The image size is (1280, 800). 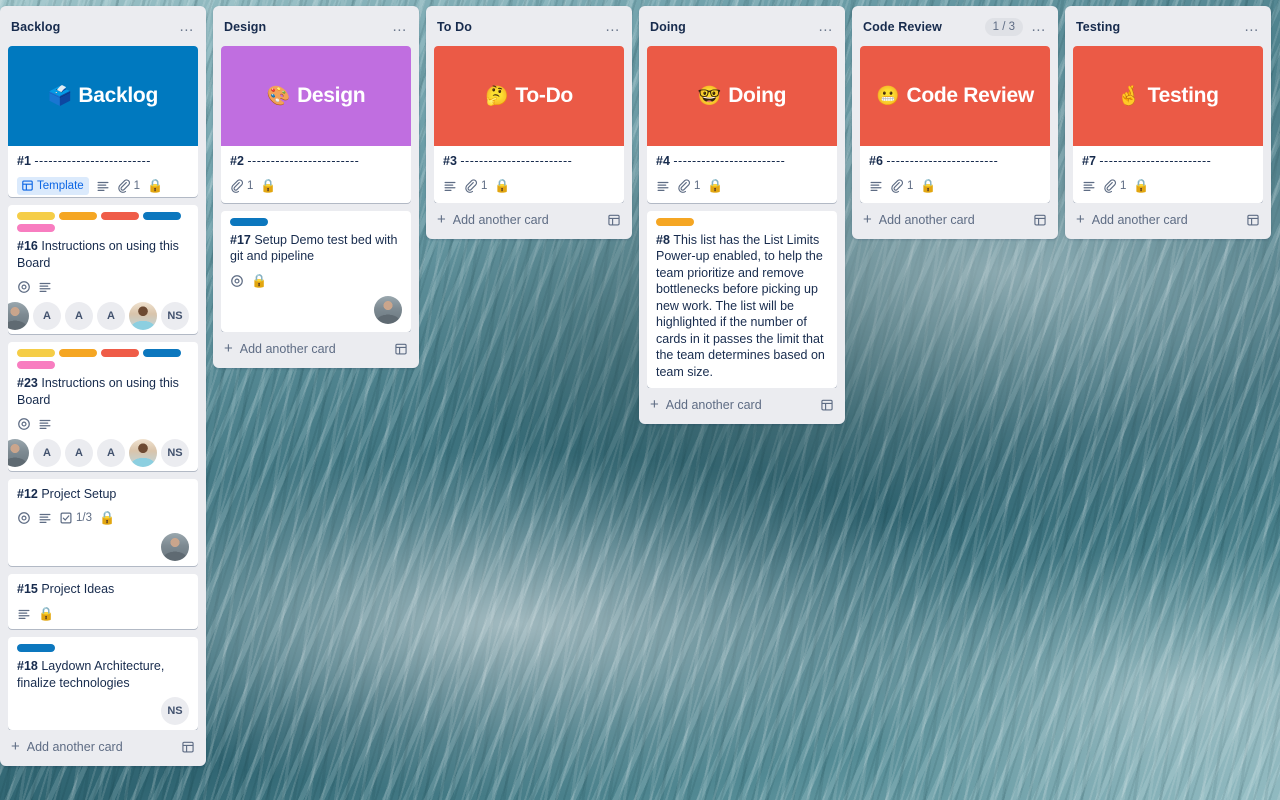 What do you see at coordinates (1156, 27) in the screenshot?
I see `list-title: Testing` at bounding box center [1156, 27].